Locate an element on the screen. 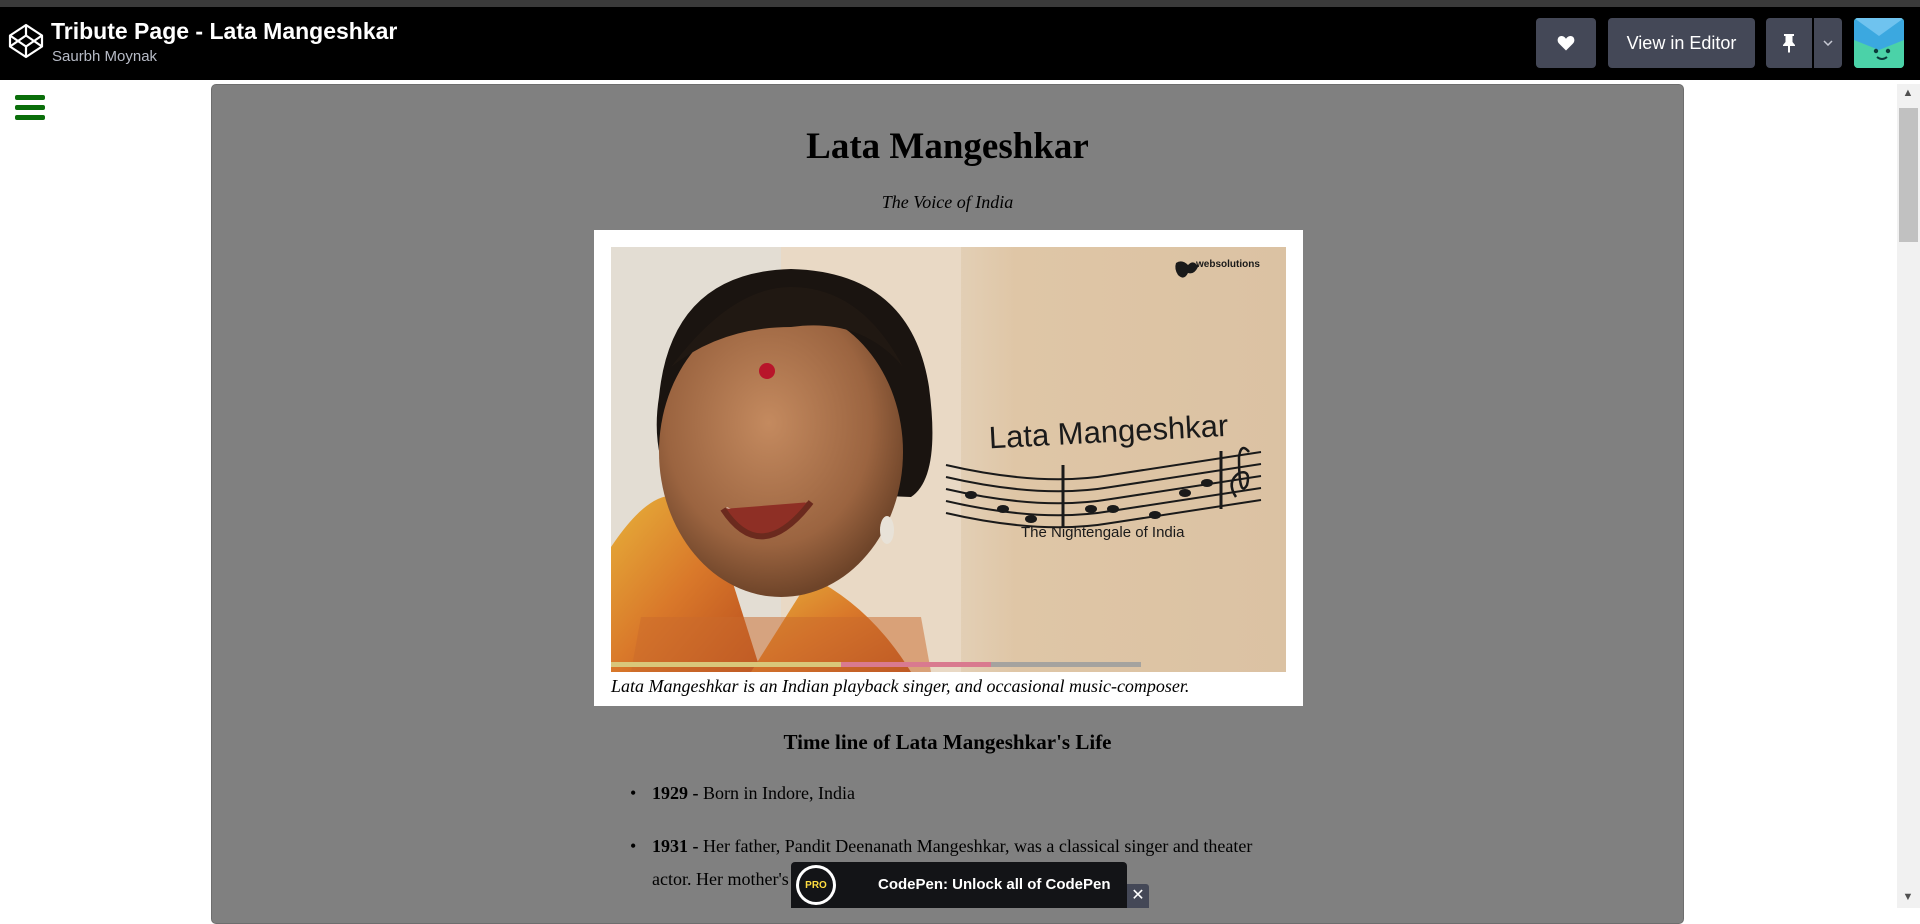  scrollbar-thumb is located at coordinates (1908, 175).